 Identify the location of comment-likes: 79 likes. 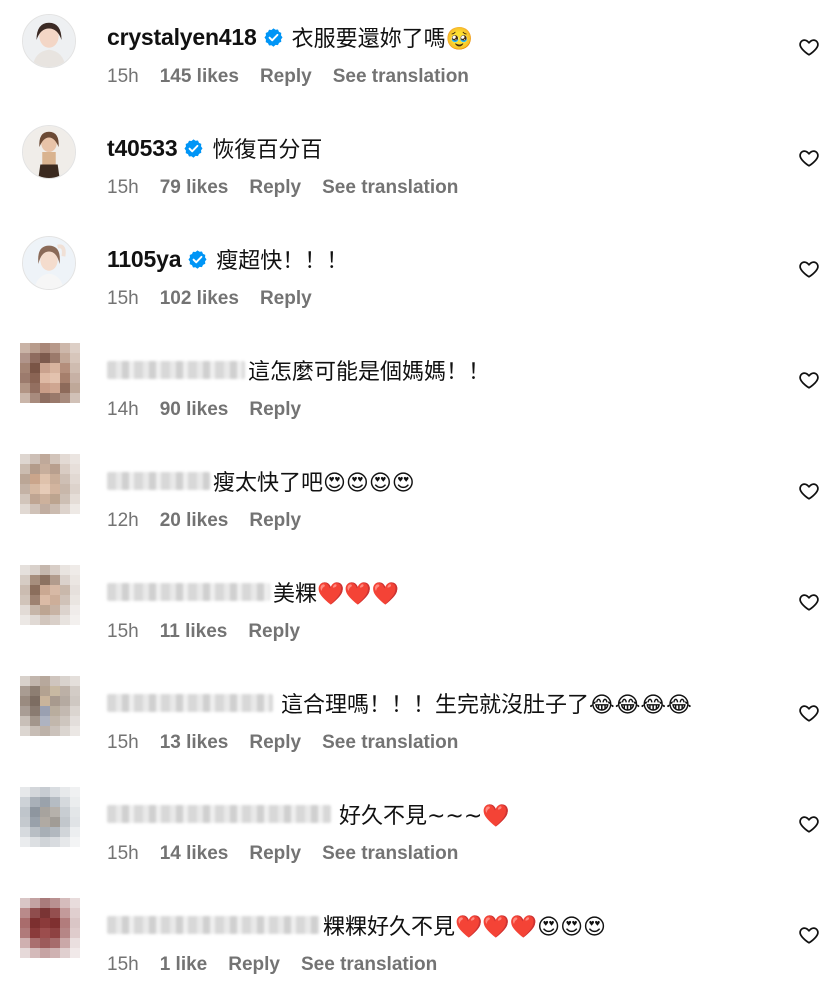
(194, 188).